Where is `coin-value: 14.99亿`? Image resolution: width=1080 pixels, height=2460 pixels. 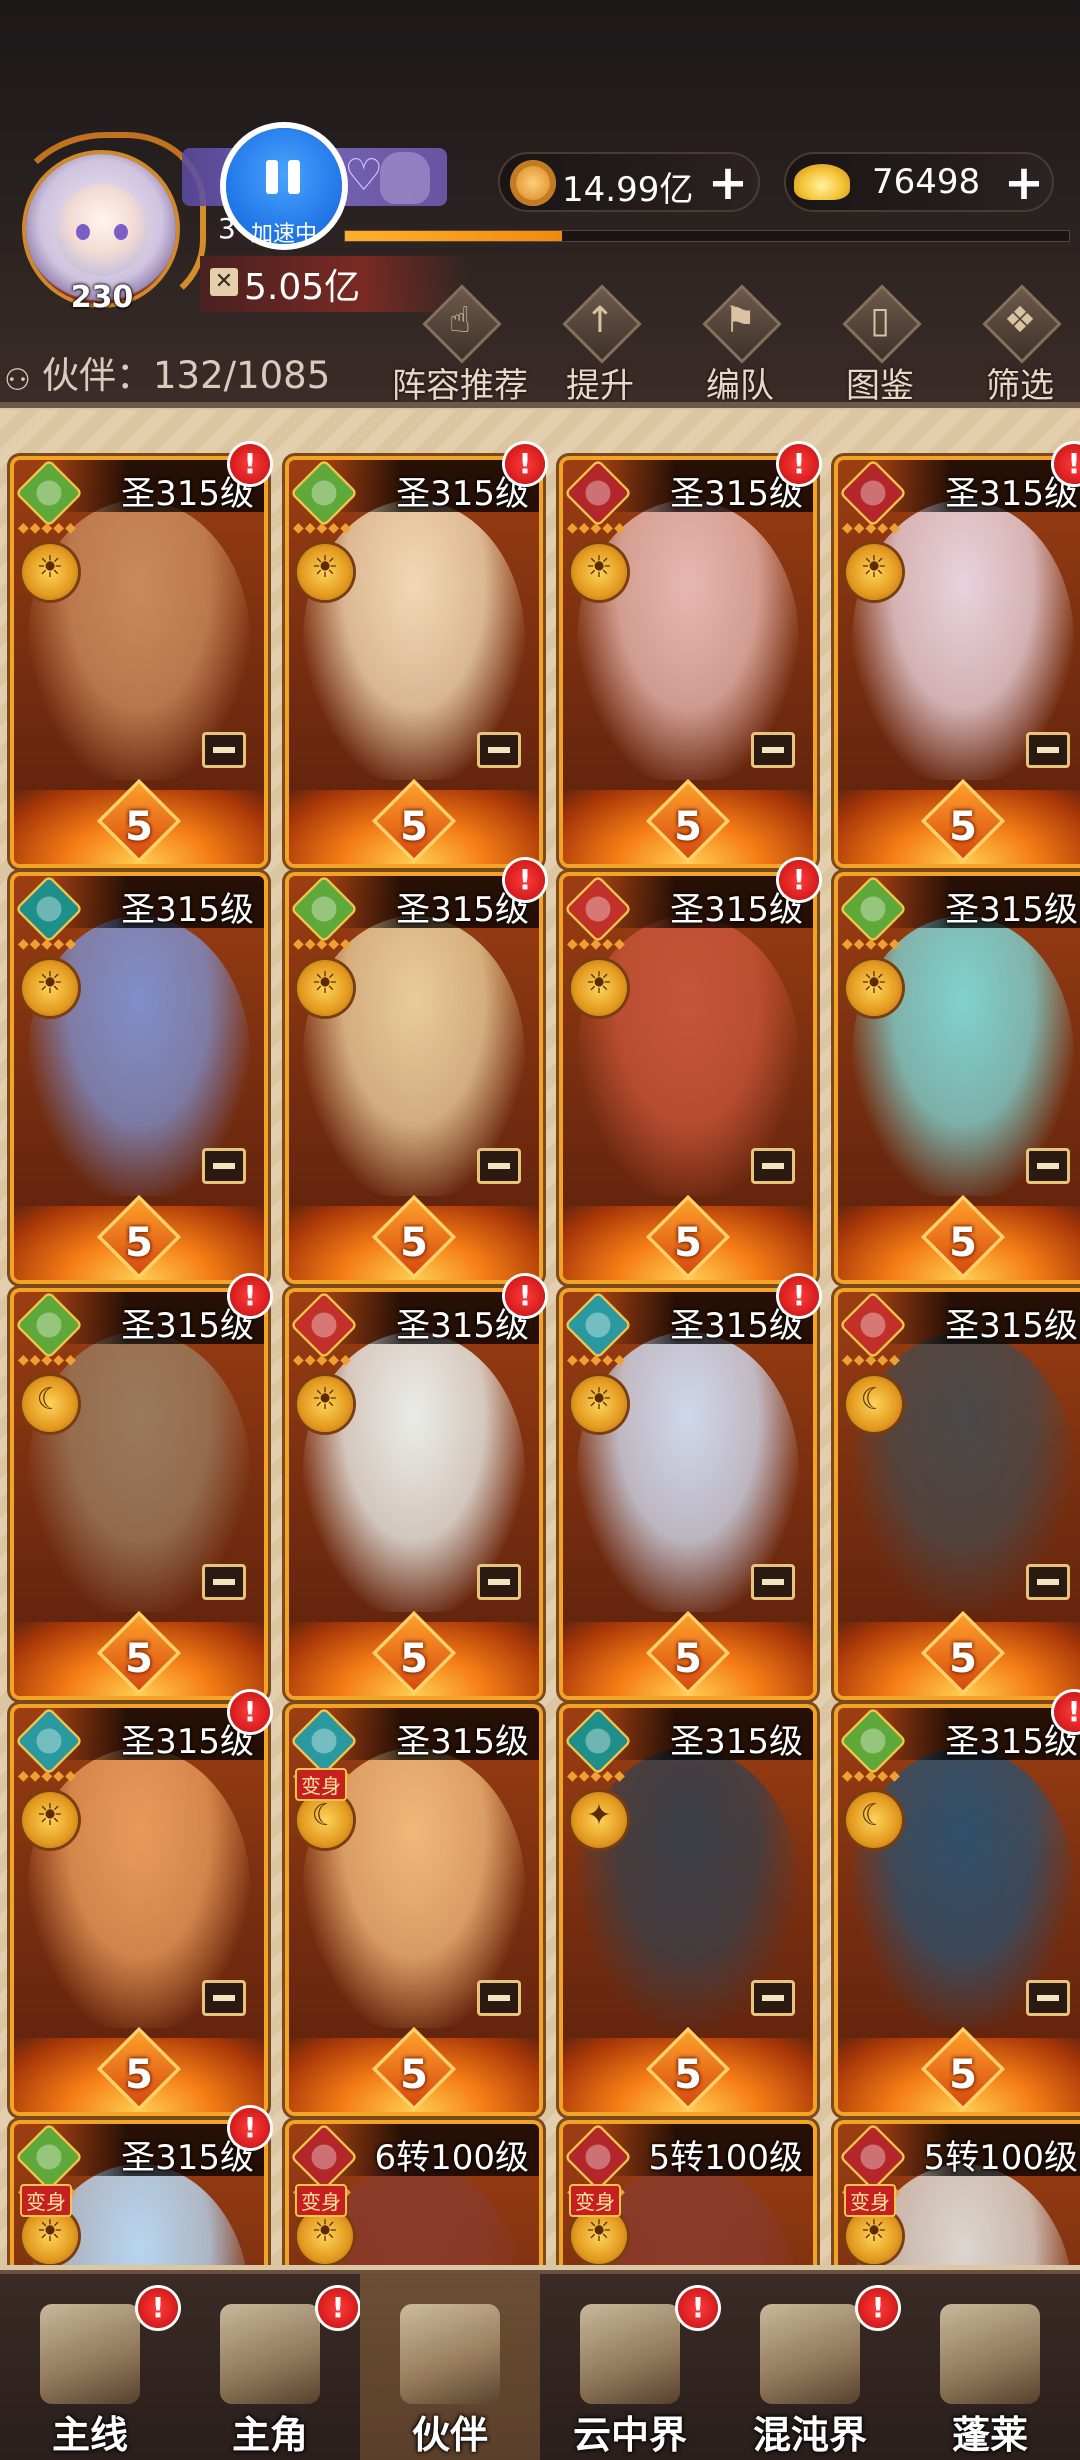
coin-value: 14.99亿 is located at coordinates (628, 190).